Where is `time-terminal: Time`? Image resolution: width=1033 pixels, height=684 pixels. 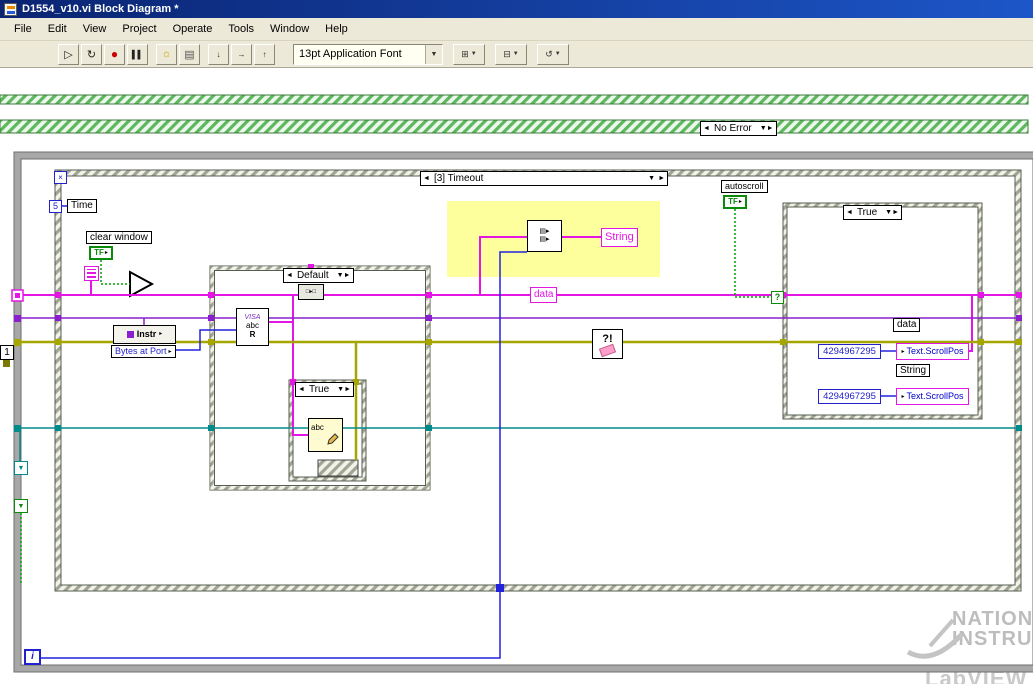
time-terminal: Time is located at coordinates (82, 206).